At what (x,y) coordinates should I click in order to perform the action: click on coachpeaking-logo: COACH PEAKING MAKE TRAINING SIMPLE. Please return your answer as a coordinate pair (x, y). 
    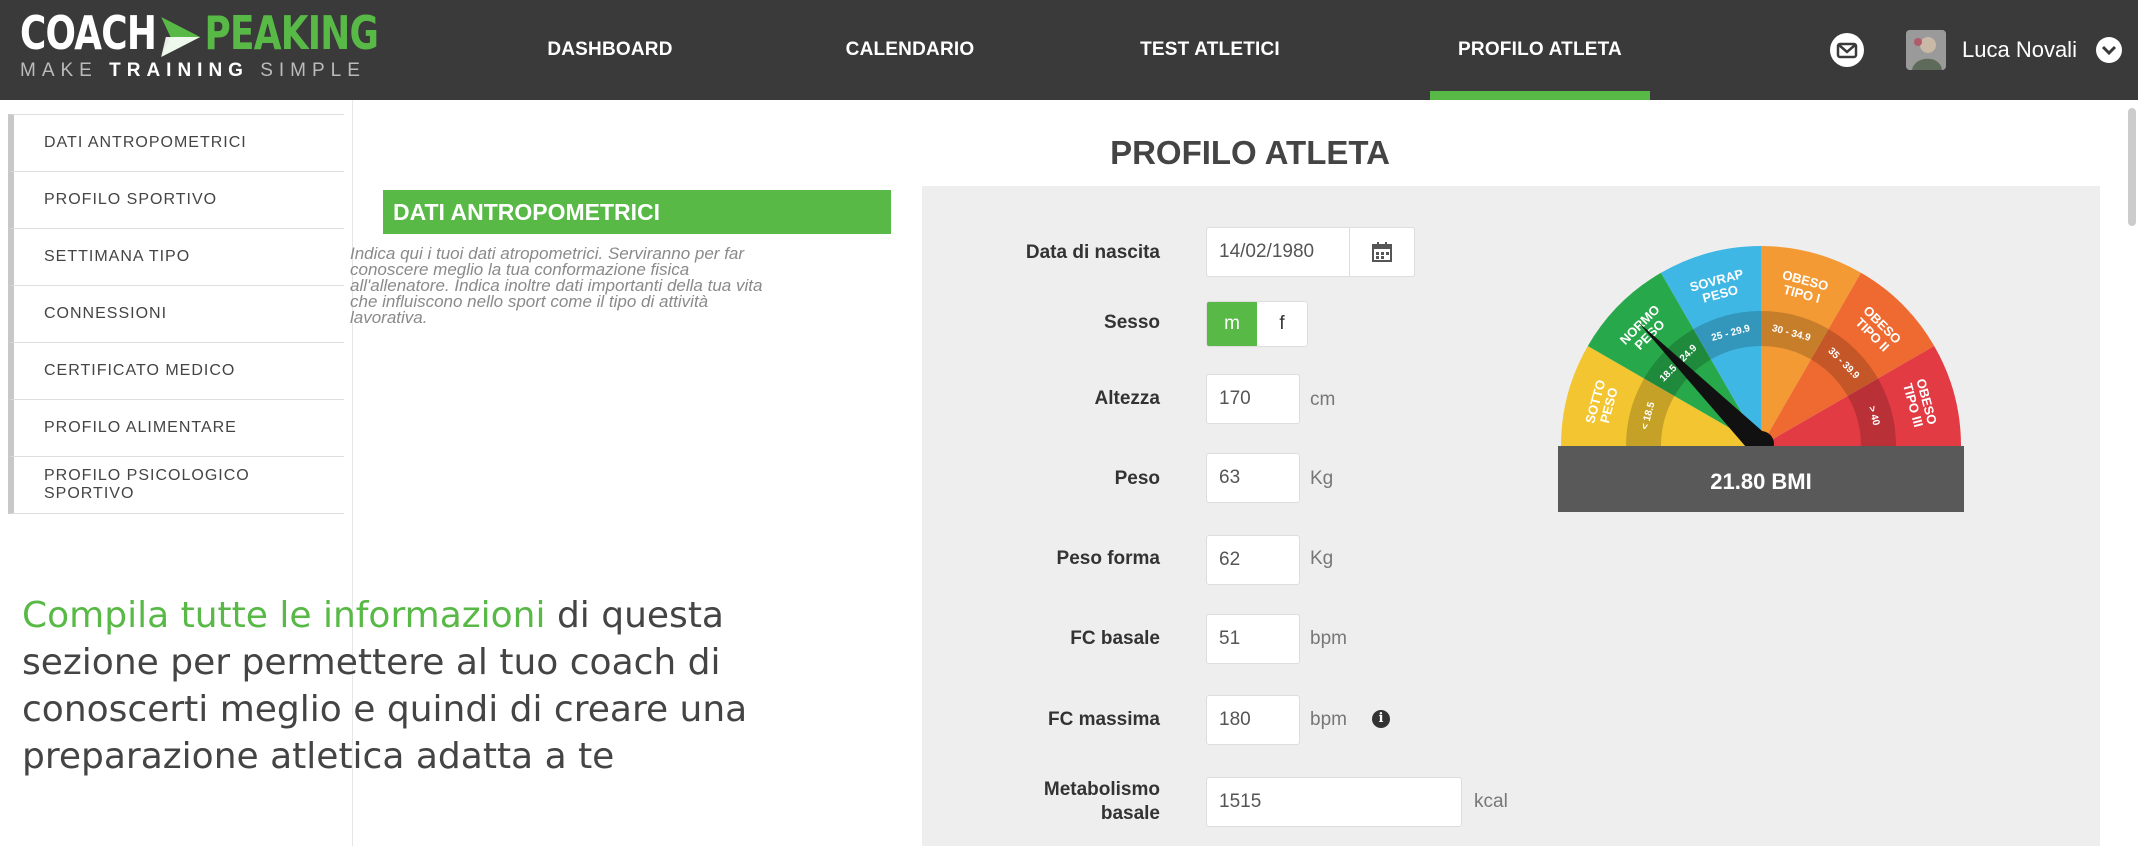
    Looking at the image, I should click on (249, 45).